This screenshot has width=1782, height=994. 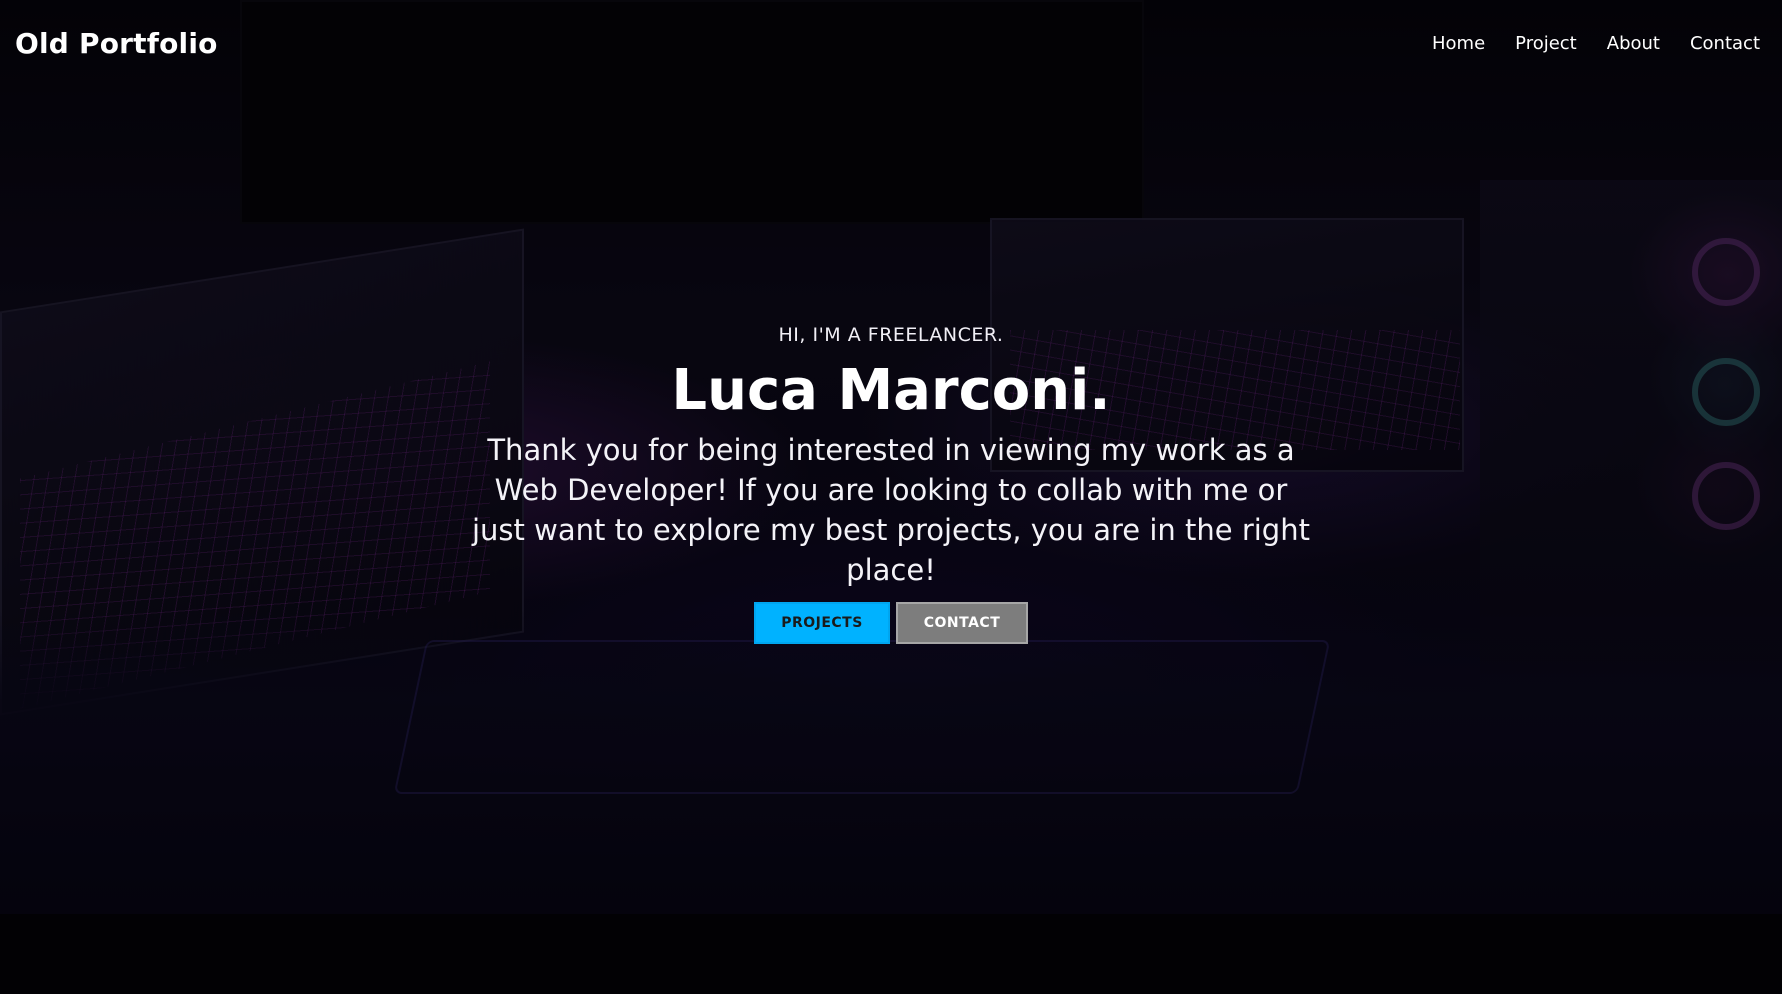 I want to click on nav-link-home: Home, so click(x=1458, y=43).